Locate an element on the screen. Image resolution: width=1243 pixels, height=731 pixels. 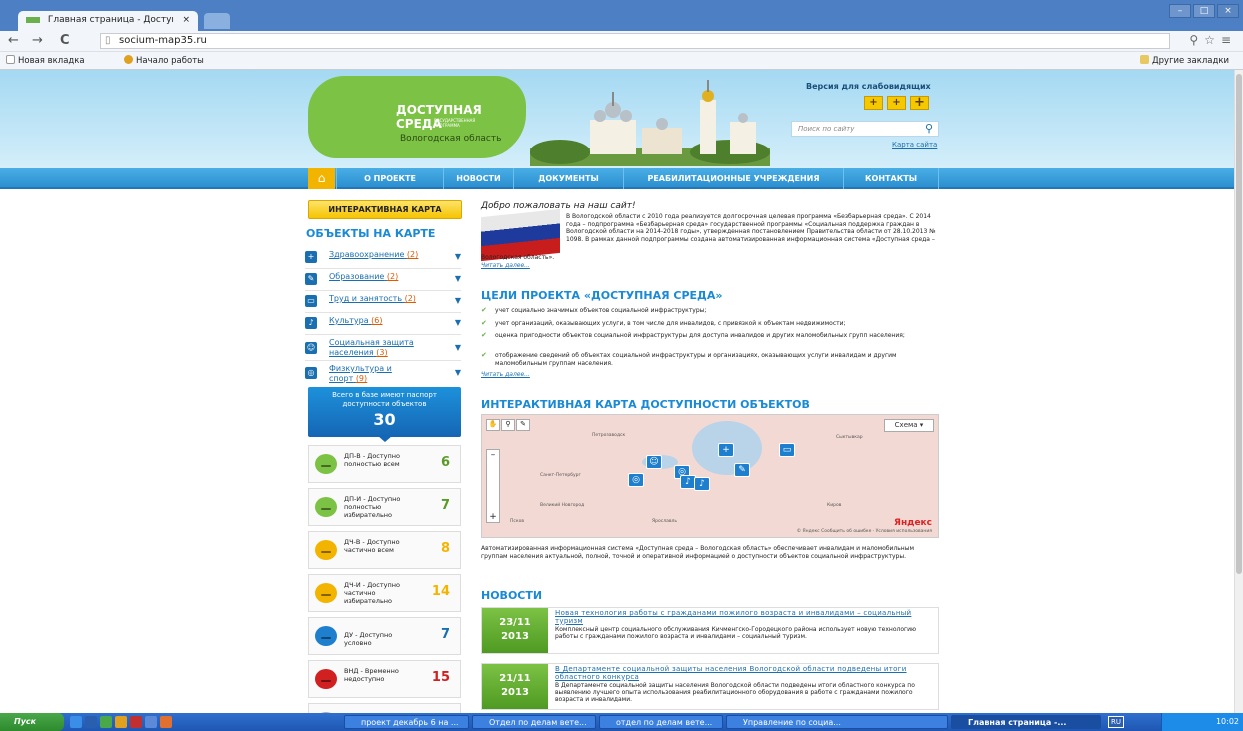
address-bar: ▯ socium-map35.ru is located at coordinates (635, 41).